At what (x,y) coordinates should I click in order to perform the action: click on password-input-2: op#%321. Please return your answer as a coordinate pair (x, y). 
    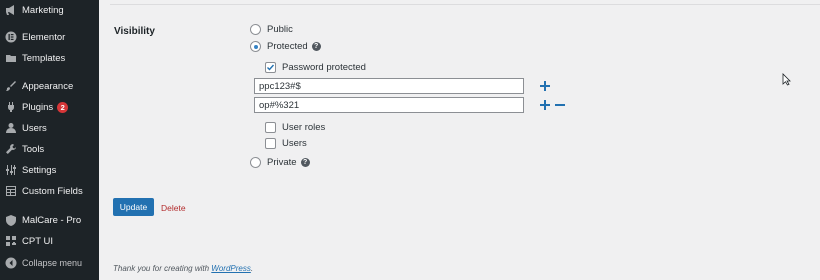
    Looking at the image, I should click on (389, 105).